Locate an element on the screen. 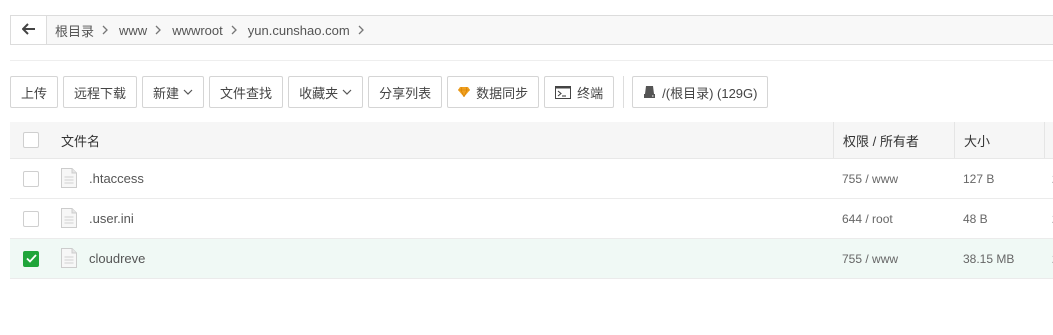 The image size is (1053, 335). select-all-checkbox is located at coordinates (31, 140).